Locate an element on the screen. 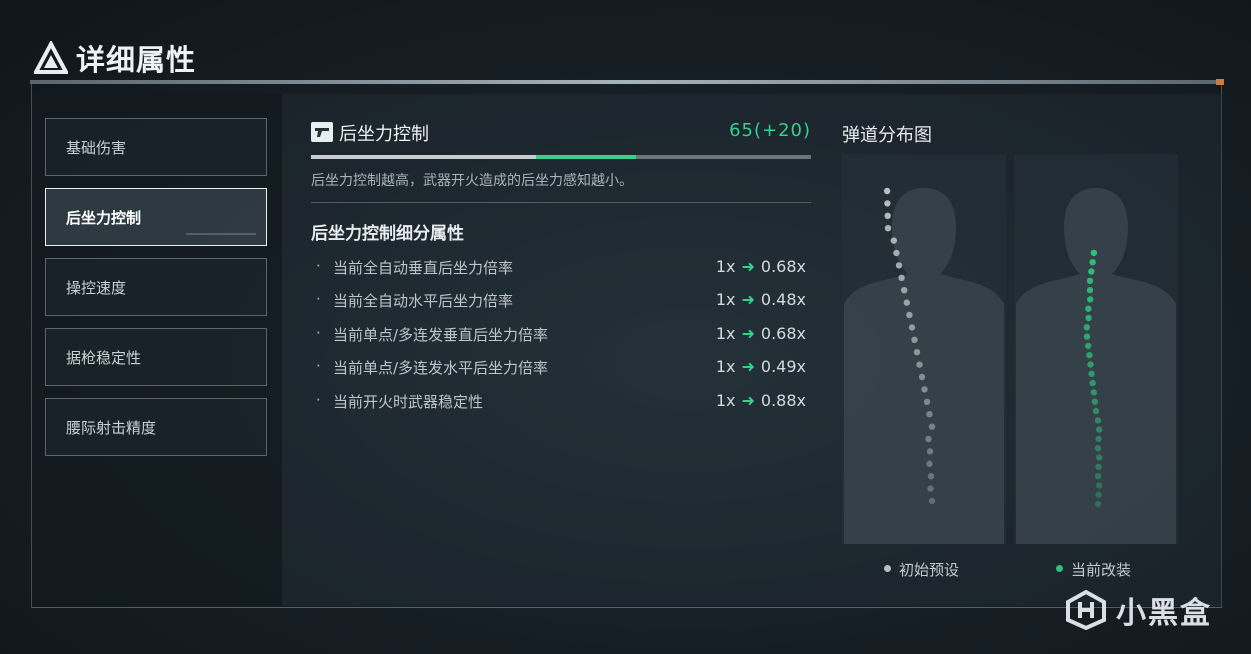 Image resolution: width=1251 pixels, height=654 pixels. detail-row: · 当前单点/多连发水平后坐力倍率 1x ➜ 0.49x is located at coordinates (561, 368).